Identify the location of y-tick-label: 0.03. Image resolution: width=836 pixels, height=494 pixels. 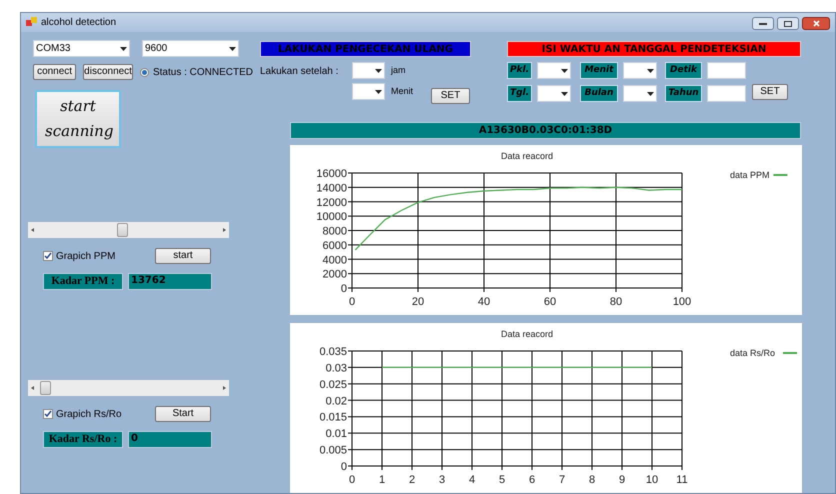
(336, 368).